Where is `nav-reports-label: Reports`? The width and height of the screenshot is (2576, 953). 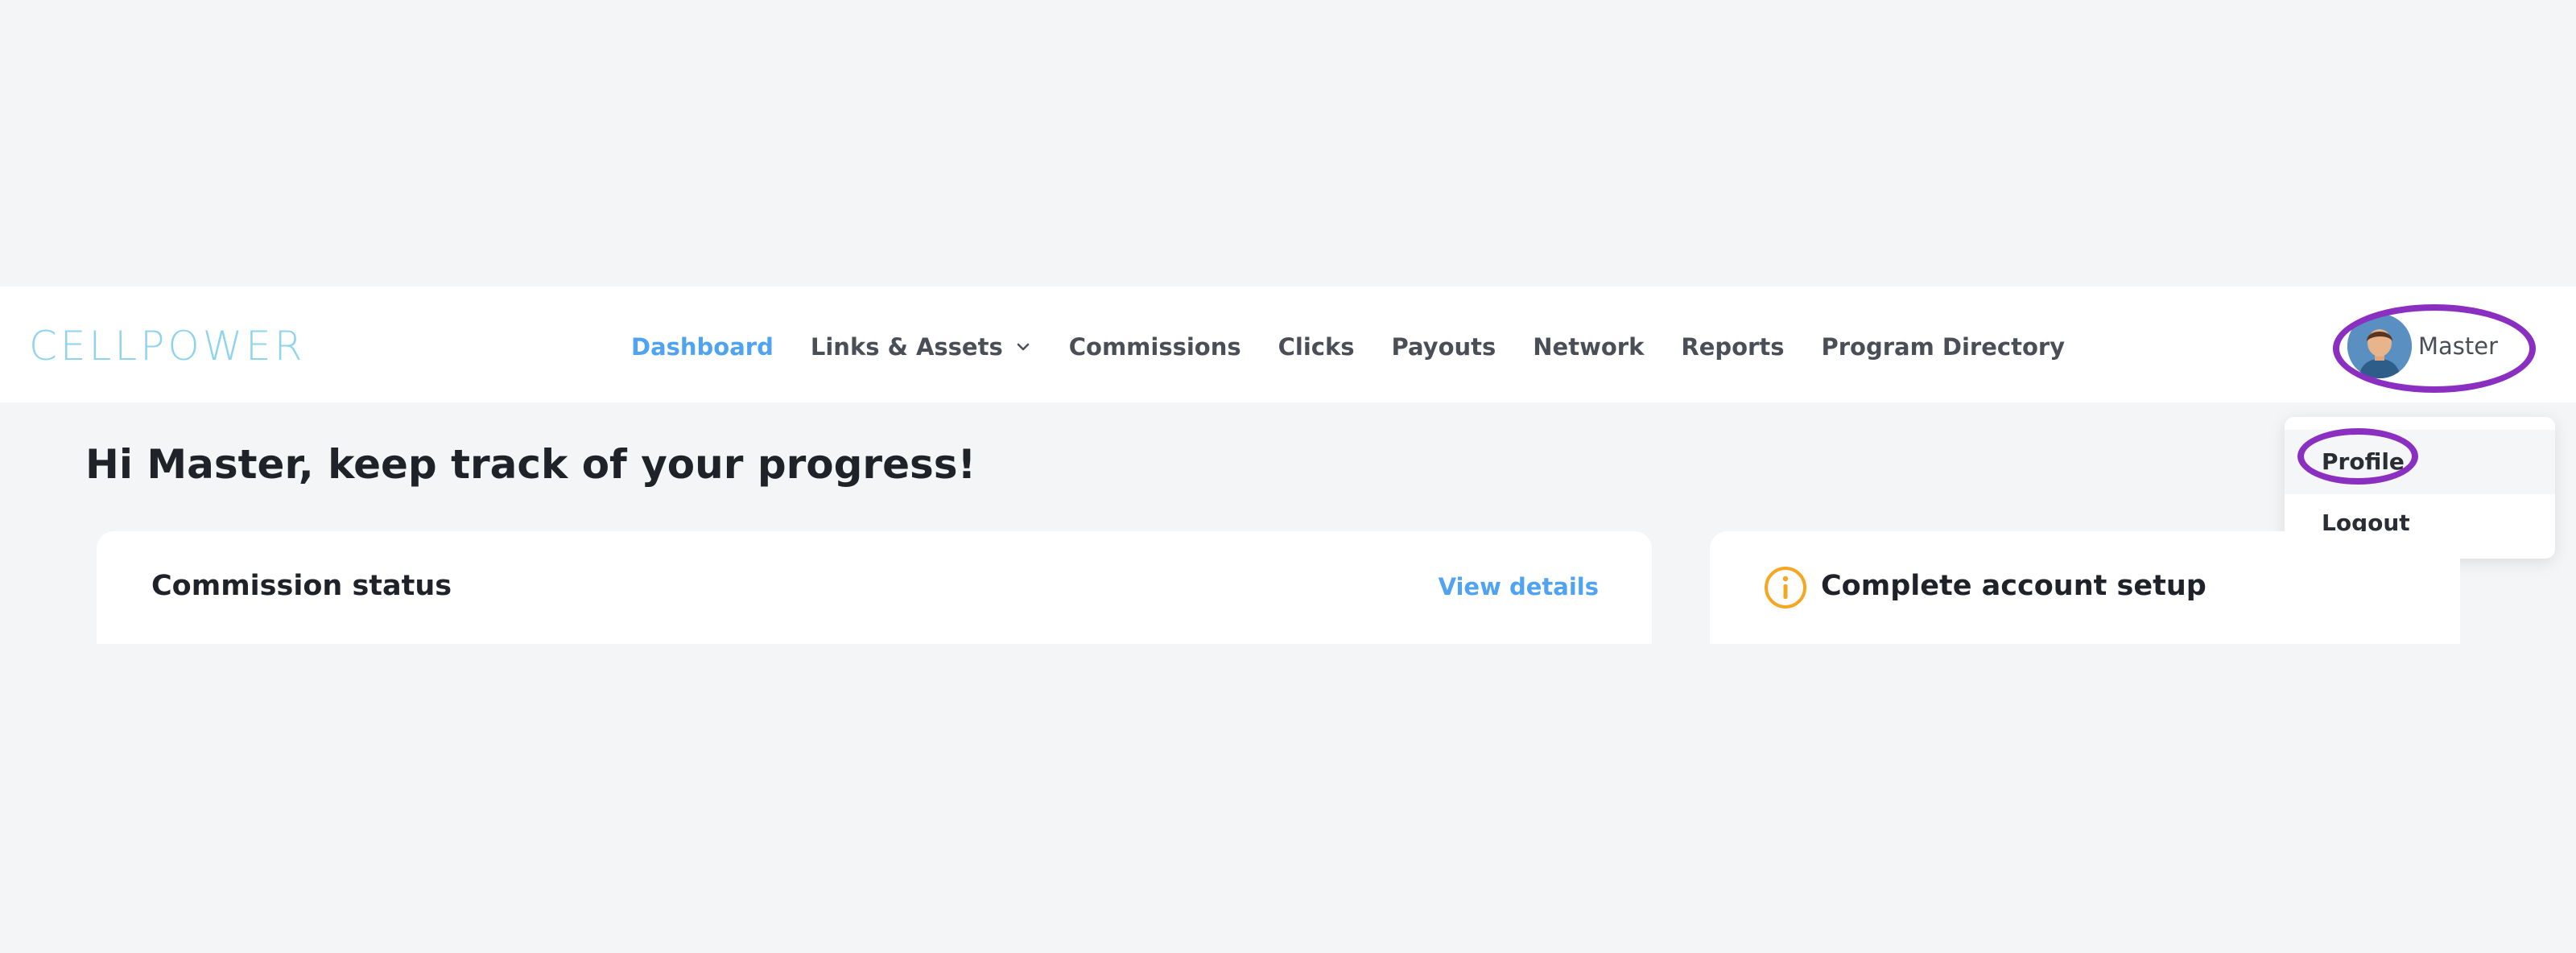
nav-reports-label: Reports is located at coordinates (1733, 347).